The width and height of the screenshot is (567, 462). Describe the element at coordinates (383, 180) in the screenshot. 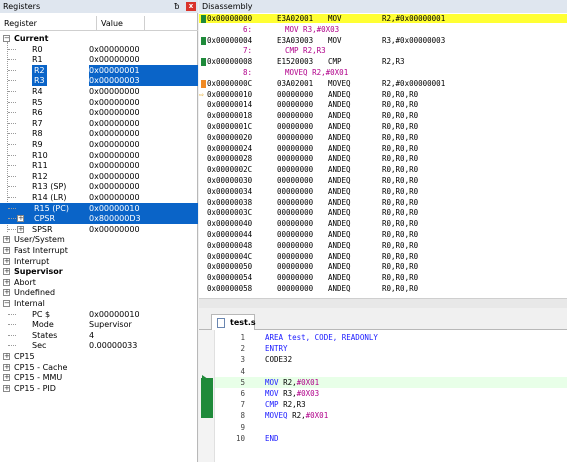

I see `instruction-row: 0x00000030 00000000 ANDEQ R0,R0,R0` at that location.